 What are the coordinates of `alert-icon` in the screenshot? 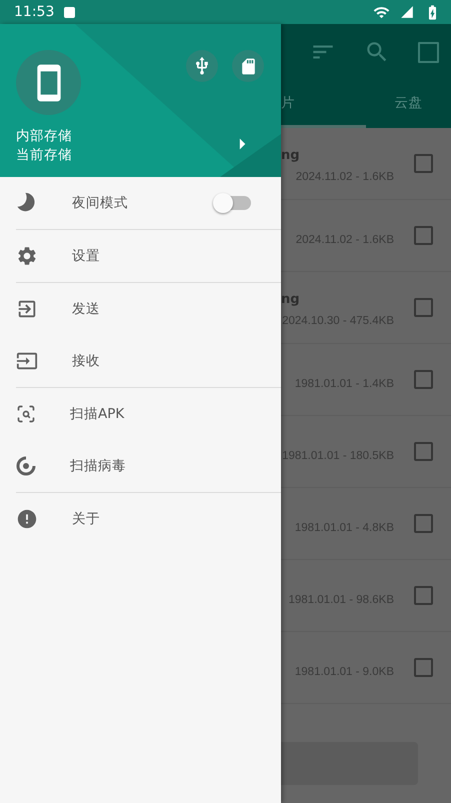 It's located at (27, 519).